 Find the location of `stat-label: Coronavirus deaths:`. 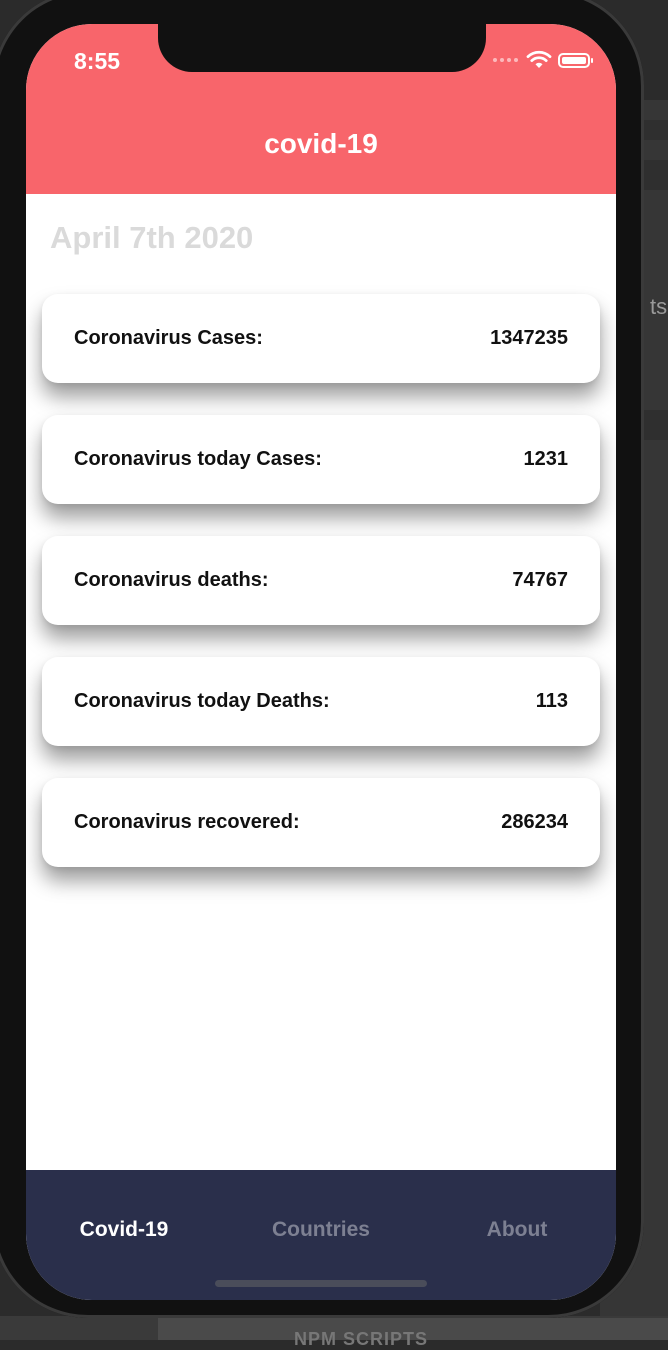

stat-label: Coronavirus deaths: is located at coordinates (171, 580).